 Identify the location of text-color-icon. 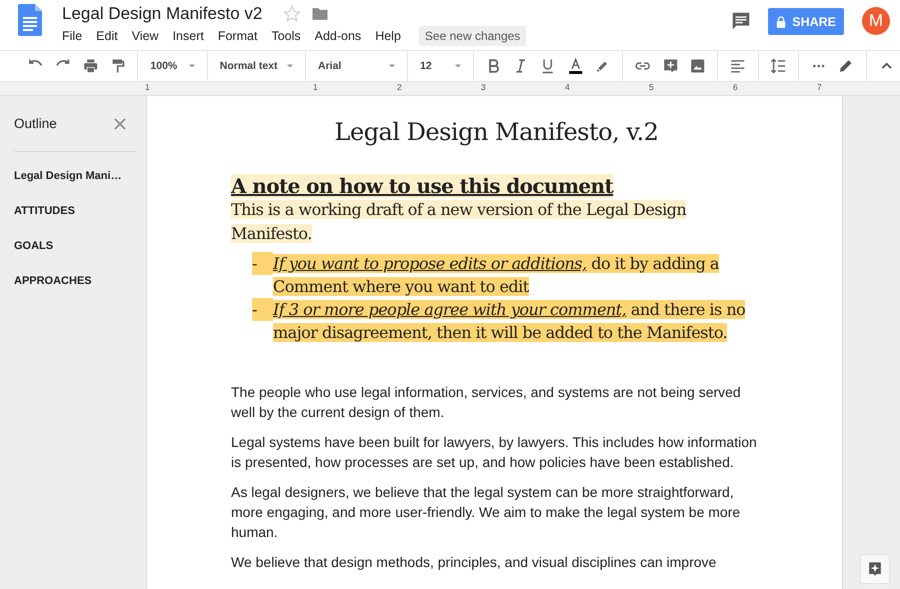
(575, 66).